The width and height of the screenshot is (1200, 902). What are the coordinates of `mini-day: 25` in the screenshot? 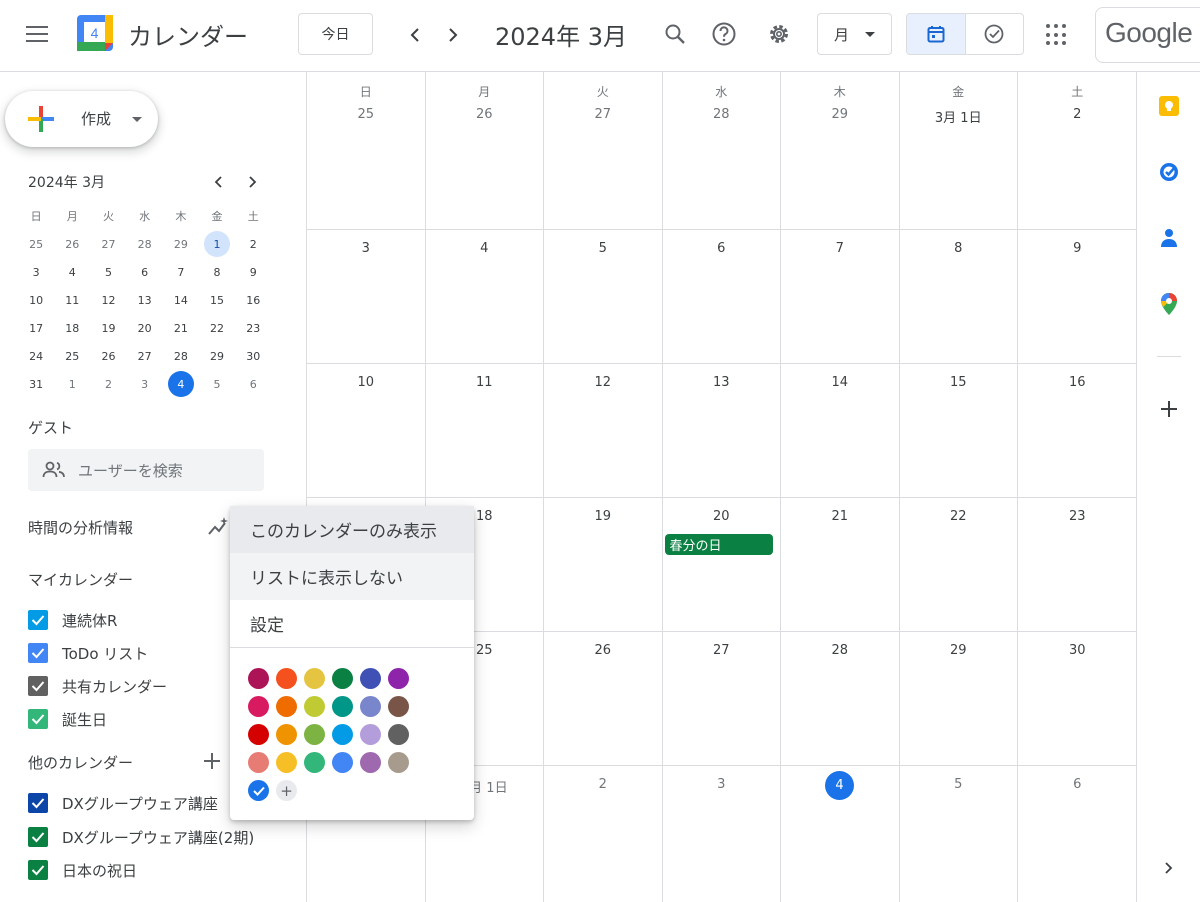 It's located at (72, 356).